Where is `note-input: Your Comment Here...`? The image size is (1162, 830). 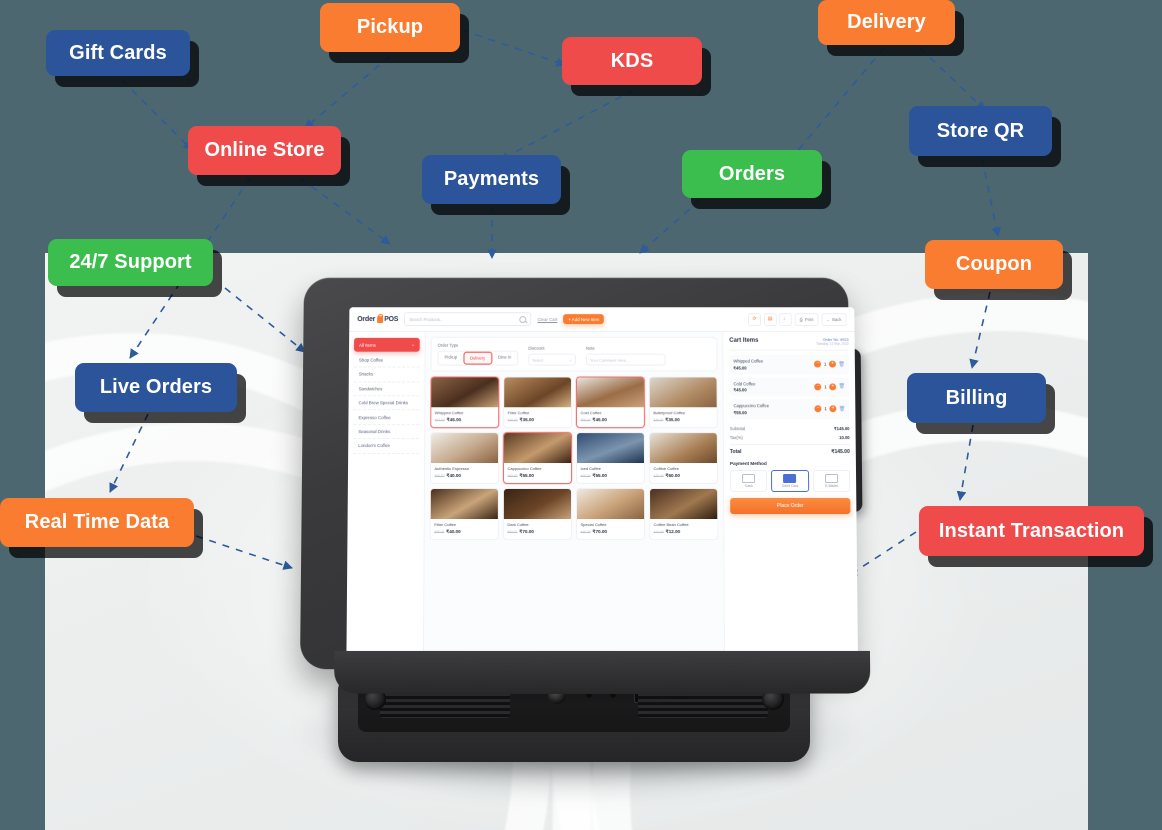 note-input: Your Comment Here... is located at coordinates (625, 359).